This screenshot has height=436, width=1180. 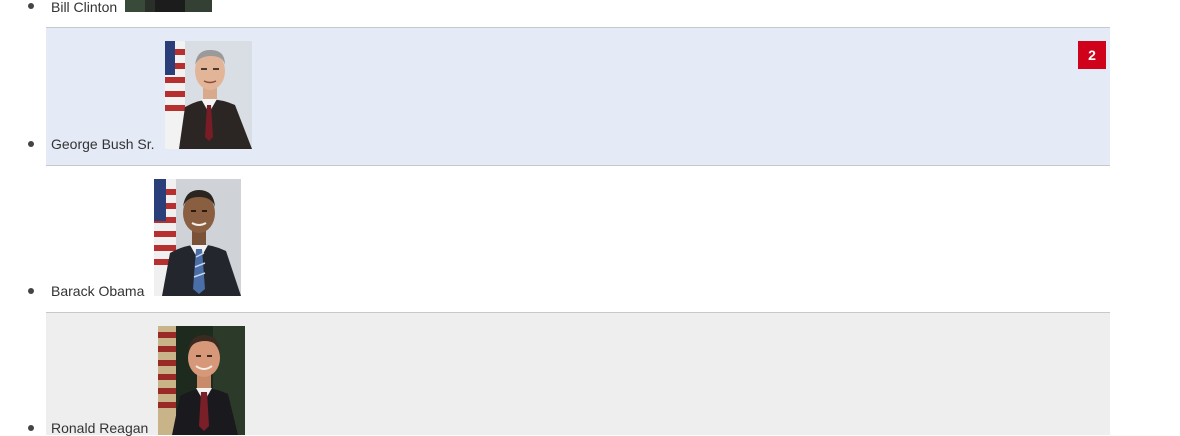 I want to click on president-name: Bill Clinton, so click(x=84, y=7).